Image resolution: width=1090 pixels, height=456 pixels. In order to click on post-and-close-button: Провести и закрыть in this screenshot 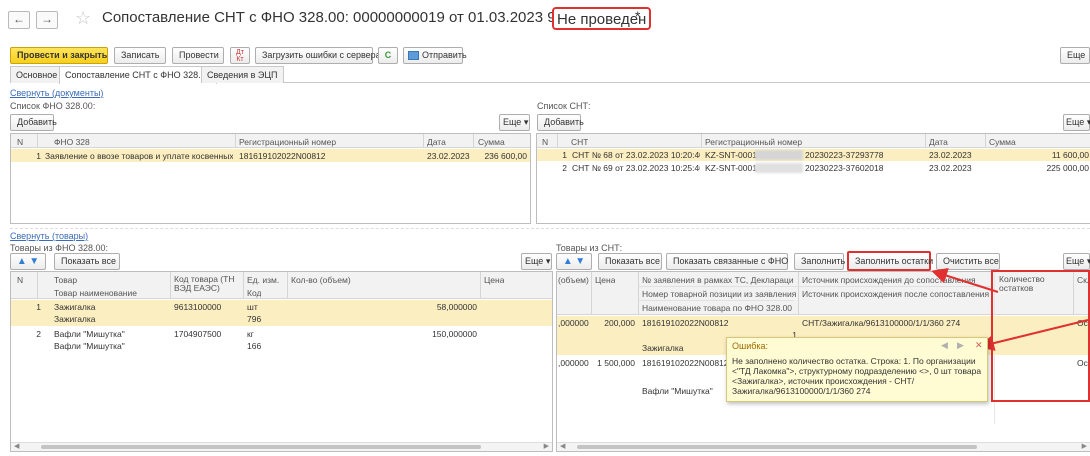, I will do `click(59, 55)`.